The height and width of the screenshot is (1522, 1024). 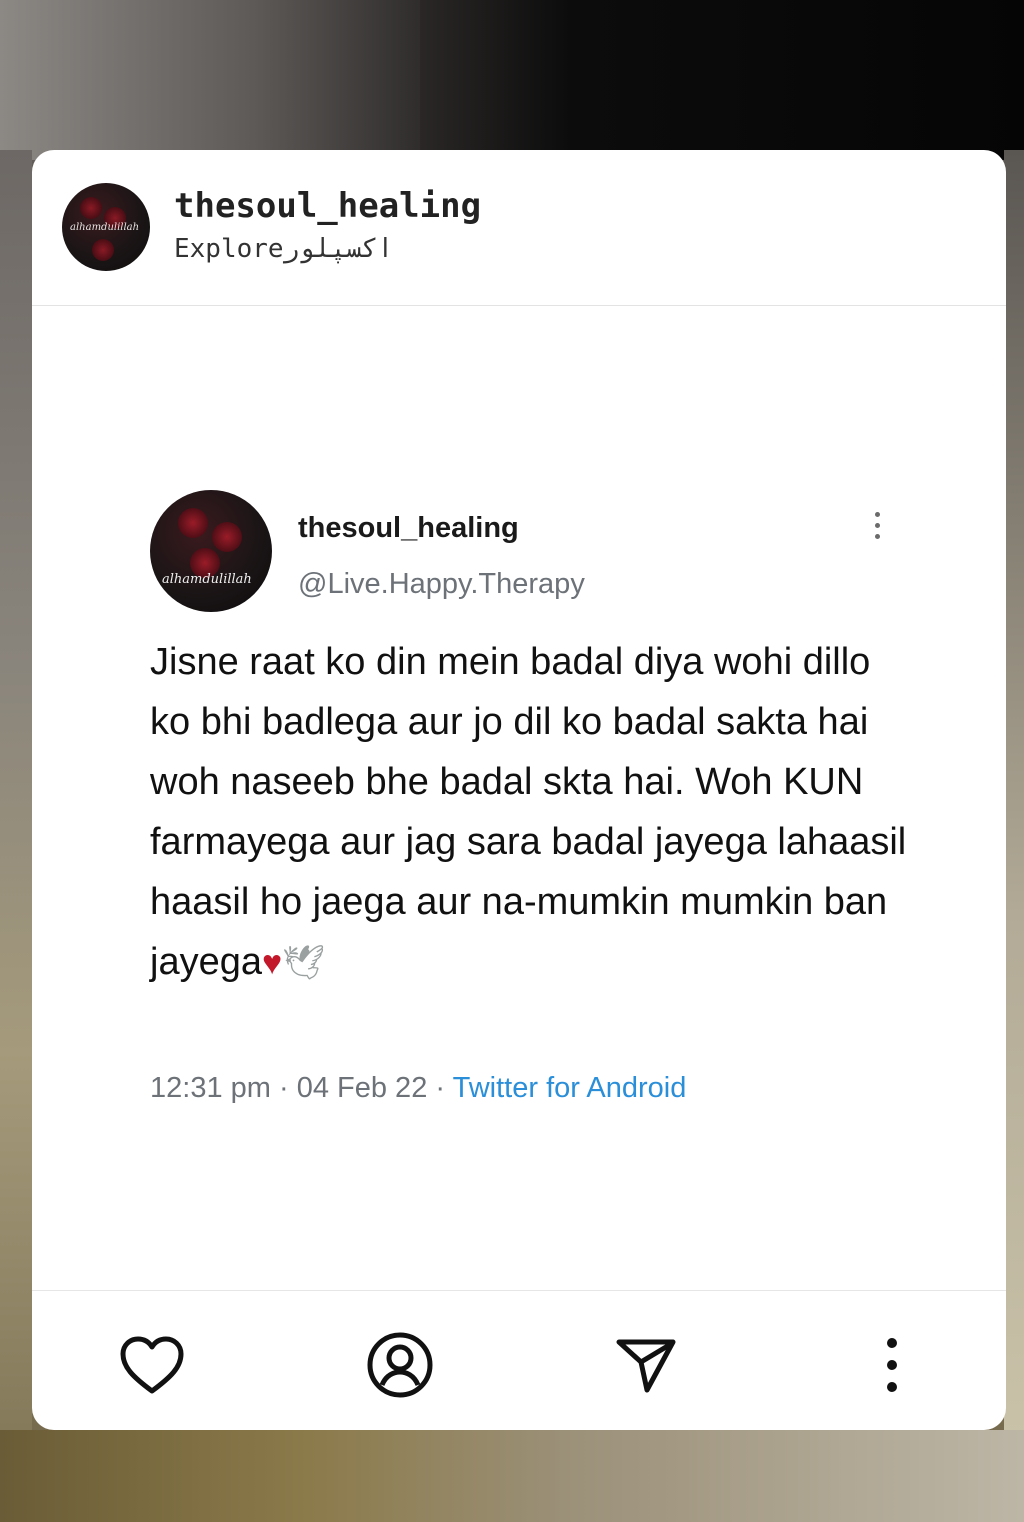 What do you see at coordinates (284, 249) in the screenshot?
I see `post-subtitle: Exploreاکسپلور` at bounding box center [284, 249].